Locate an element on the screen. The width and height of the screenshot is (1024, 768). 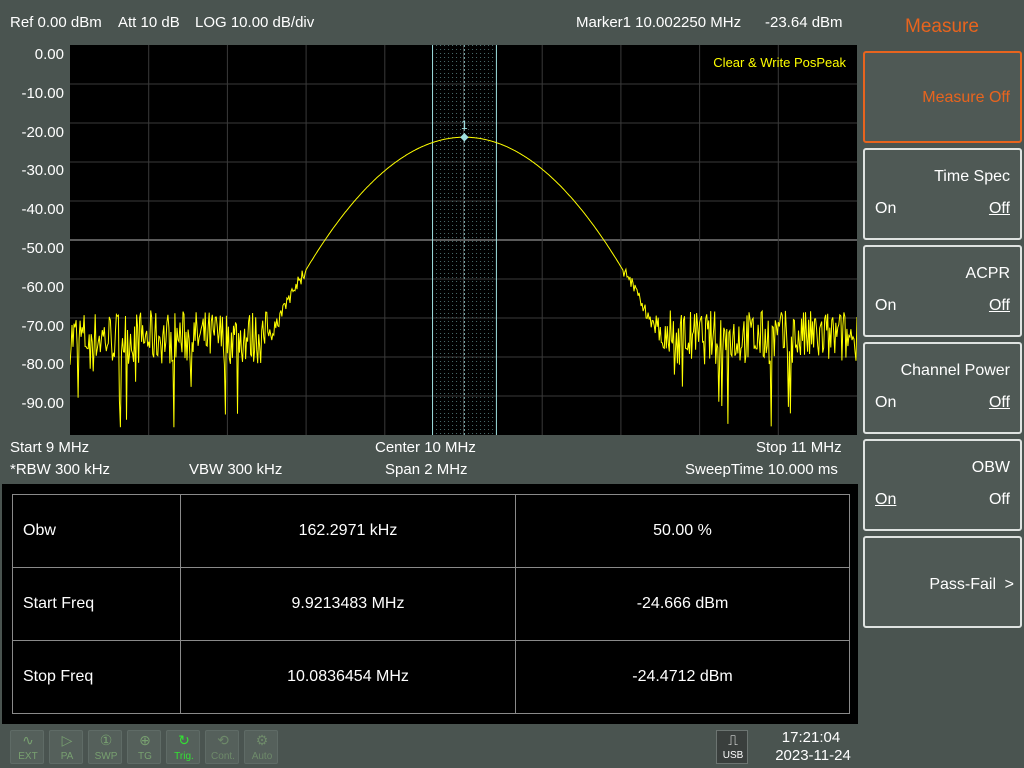
row-extra: -24.666 dBm is located at coordinates (682, 604).